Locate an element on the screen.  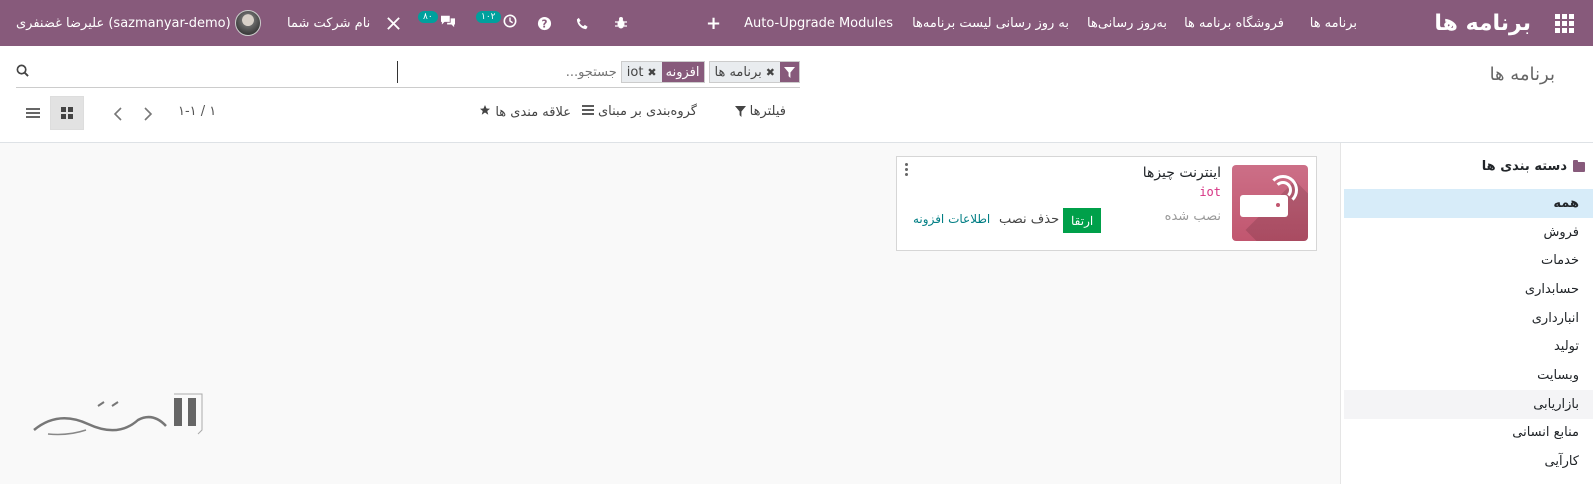
menu-app-store: فروشگاه برنامه ها is located at coordinates (1234, 23).